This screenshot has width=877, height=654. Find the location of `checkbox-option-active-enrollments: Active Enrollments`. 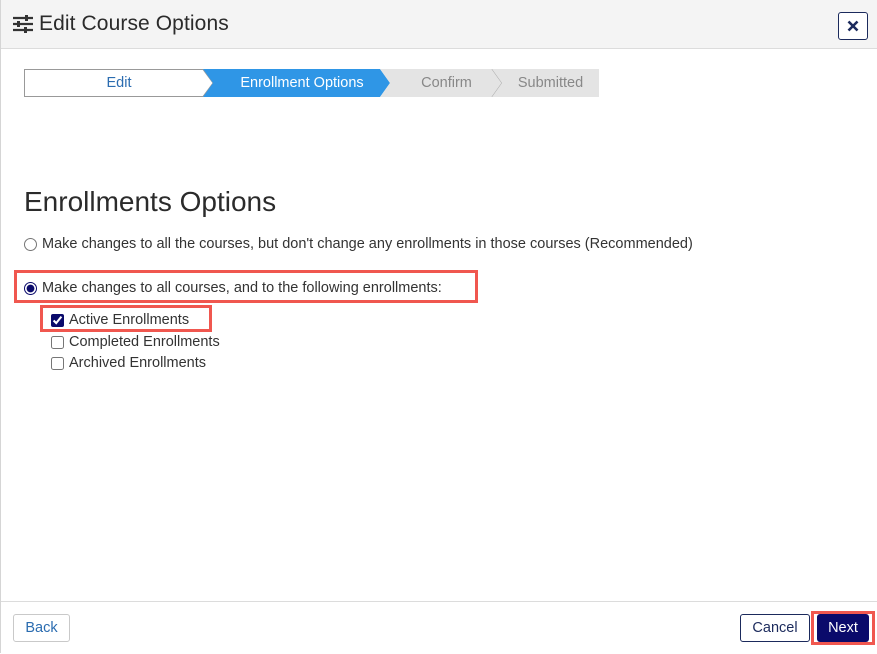

checkbox-option-active-enrollments: Active Enrollments is located at coordinates (120, 320).